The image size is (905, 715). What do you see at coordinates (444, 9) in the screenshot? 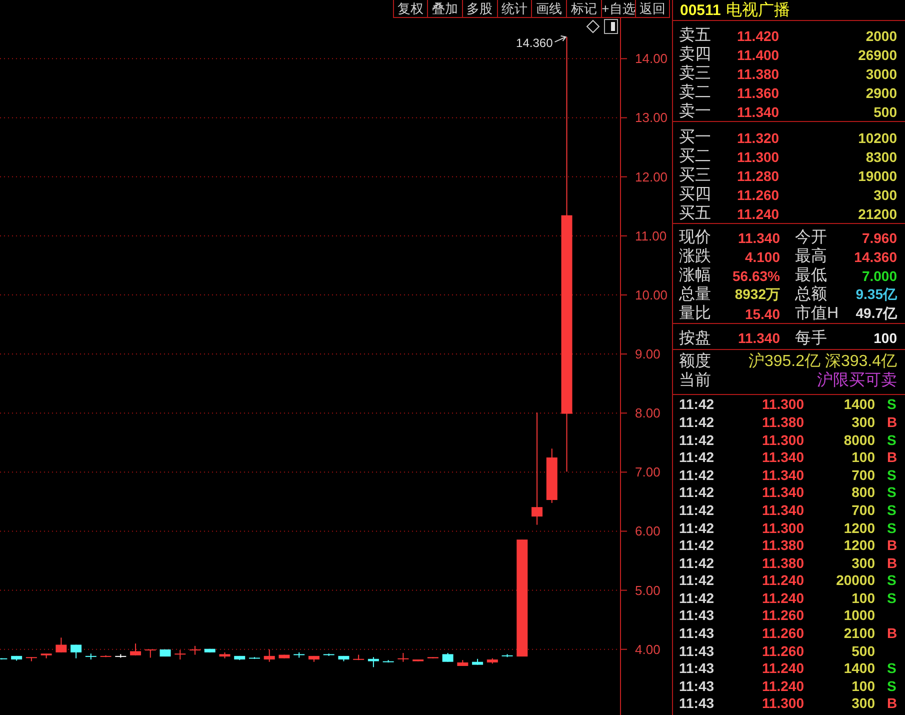
I see `toolbar-button: 叠加` at bounding box center [444, 9].